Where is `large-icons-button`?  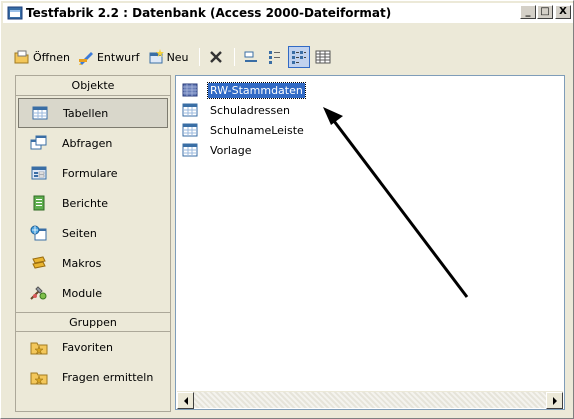 large-icons-button is located at coordinates (251, 57).